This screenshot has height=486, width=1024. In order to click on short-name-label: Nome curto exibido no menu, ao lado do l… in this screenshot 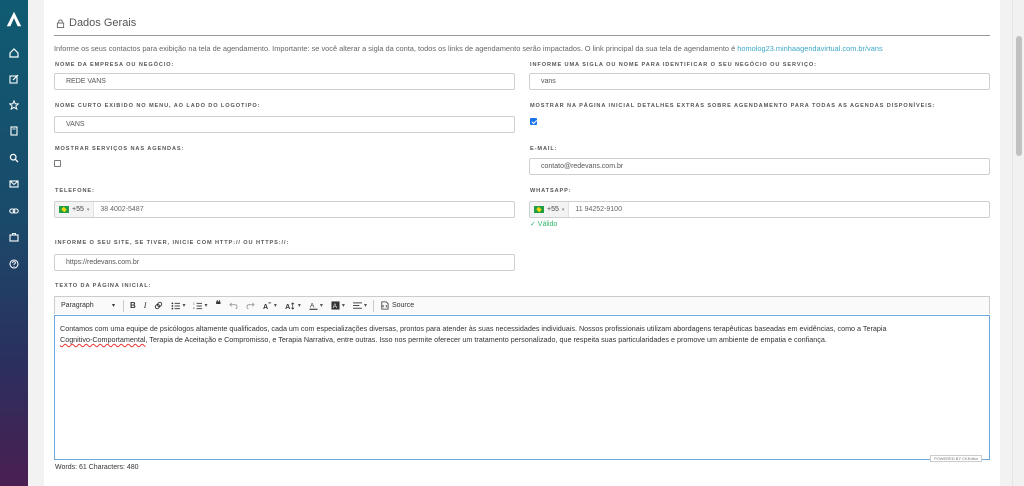, I will do `click(158, 106)`.